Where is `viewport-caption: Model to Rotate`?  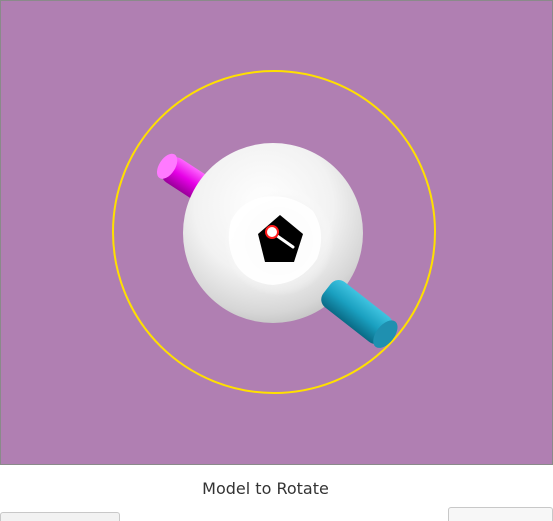
viewport-caption: Model to Rotate is located at coordinates (265, 488).